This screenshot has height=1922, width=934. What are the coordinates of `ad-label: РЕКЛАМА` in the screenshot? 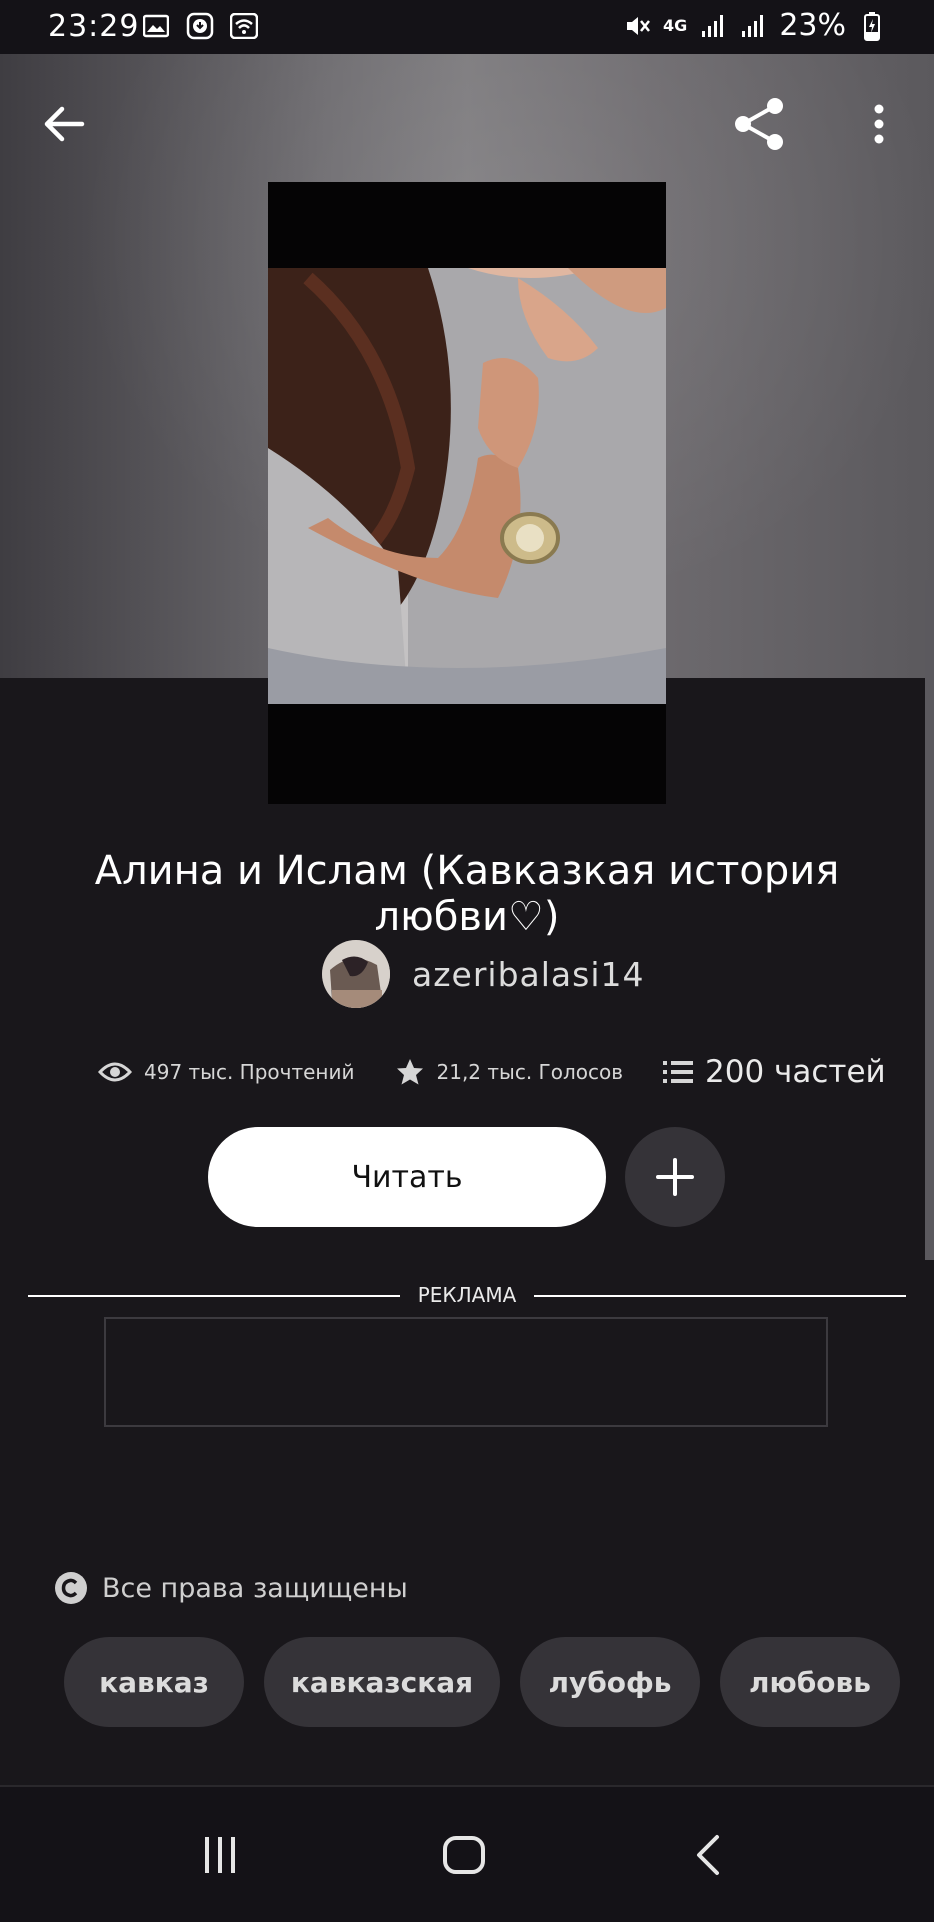 It's located at (467, 1295).